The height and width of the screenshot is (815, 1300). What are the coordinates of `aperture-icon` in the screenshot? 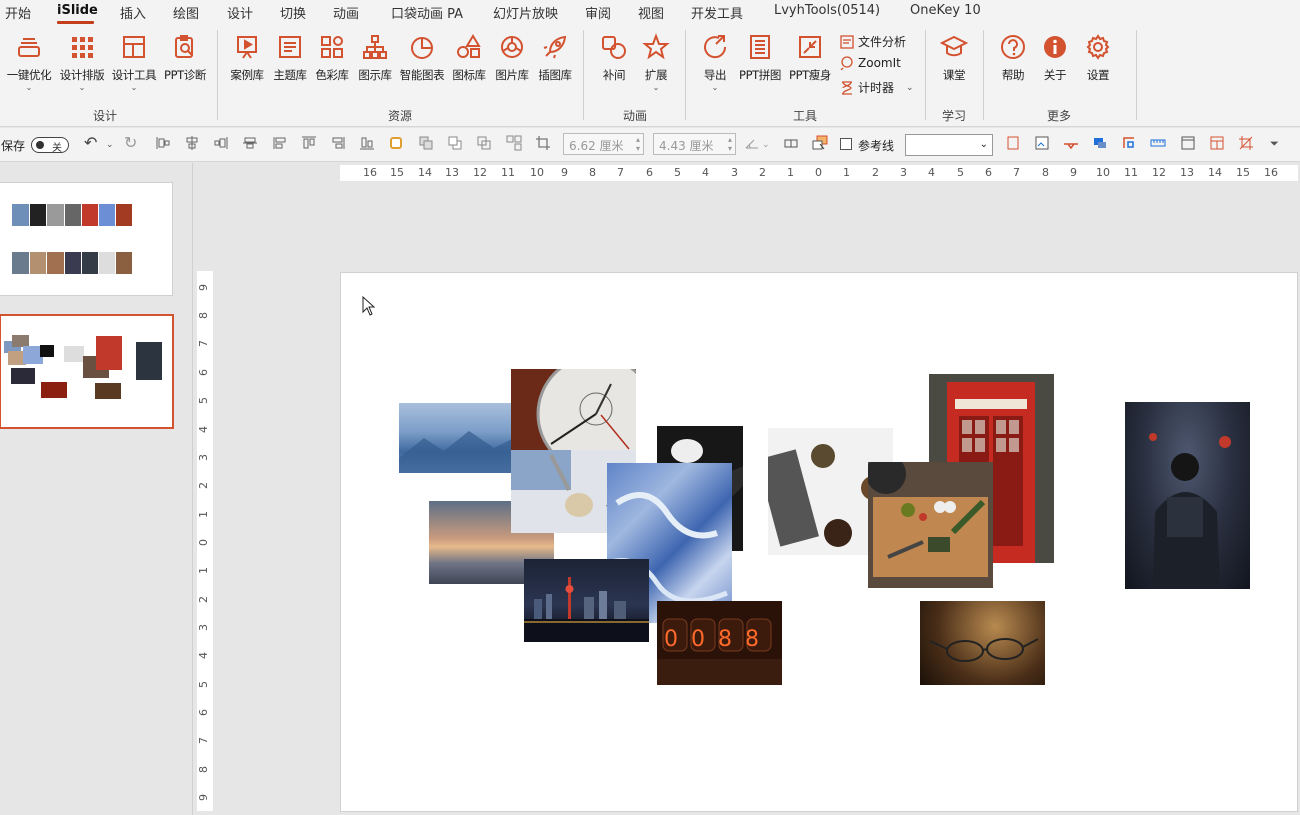 It's located at (512, 47).